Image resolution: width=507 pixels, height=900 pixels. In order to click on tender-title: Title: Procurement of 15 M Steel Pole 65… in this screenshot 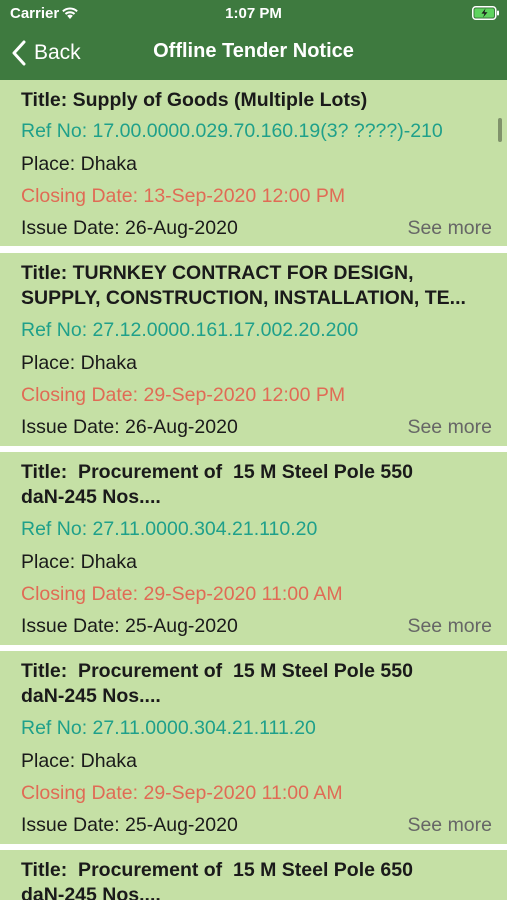, I will do `click(217, 879)`.